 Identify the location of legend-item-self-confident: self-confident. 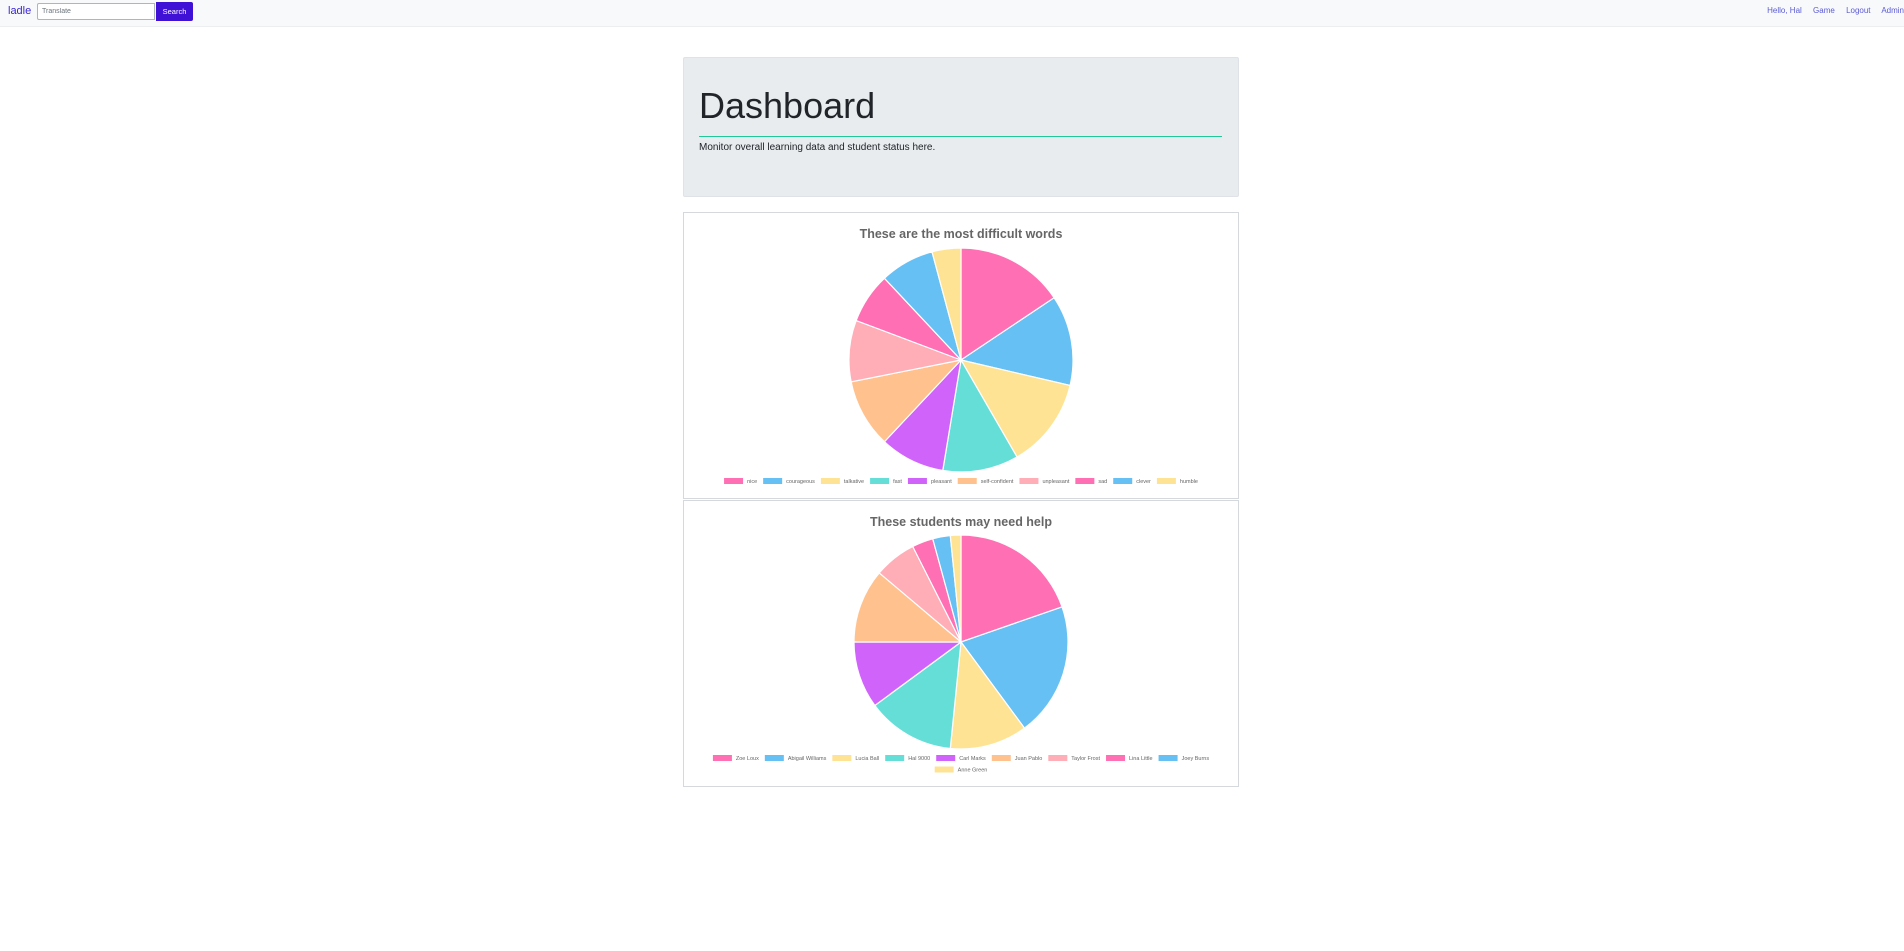
(985, 481).